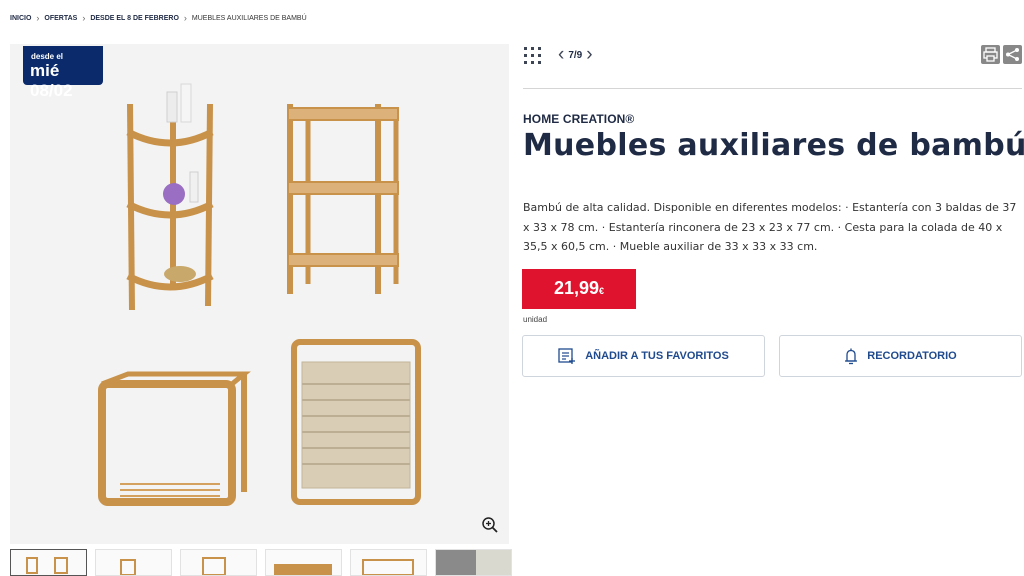  What do you see at coordinates (535, 319) in the screenshot?
I see `price-unit: unidad` at bounding box center [535, 319].